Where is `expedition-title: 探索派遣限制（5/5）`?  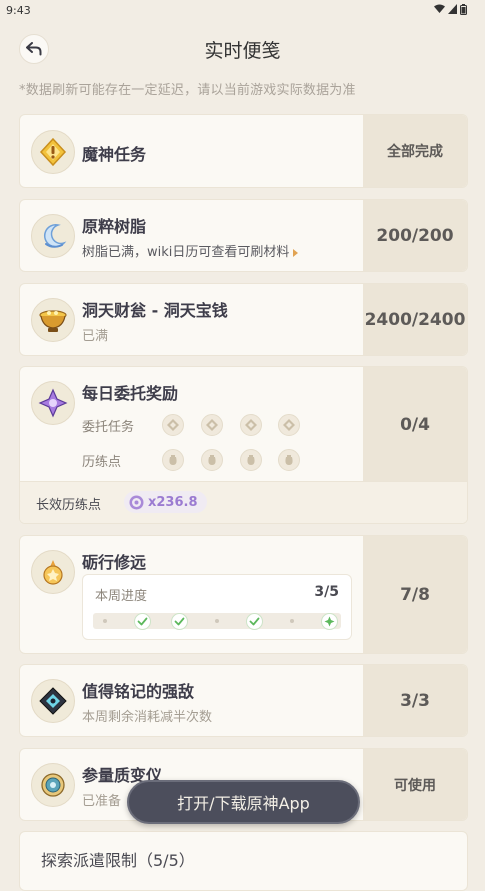
expedition-title: 探索派遣限制（5/5） is located at coordinates (118, 860).